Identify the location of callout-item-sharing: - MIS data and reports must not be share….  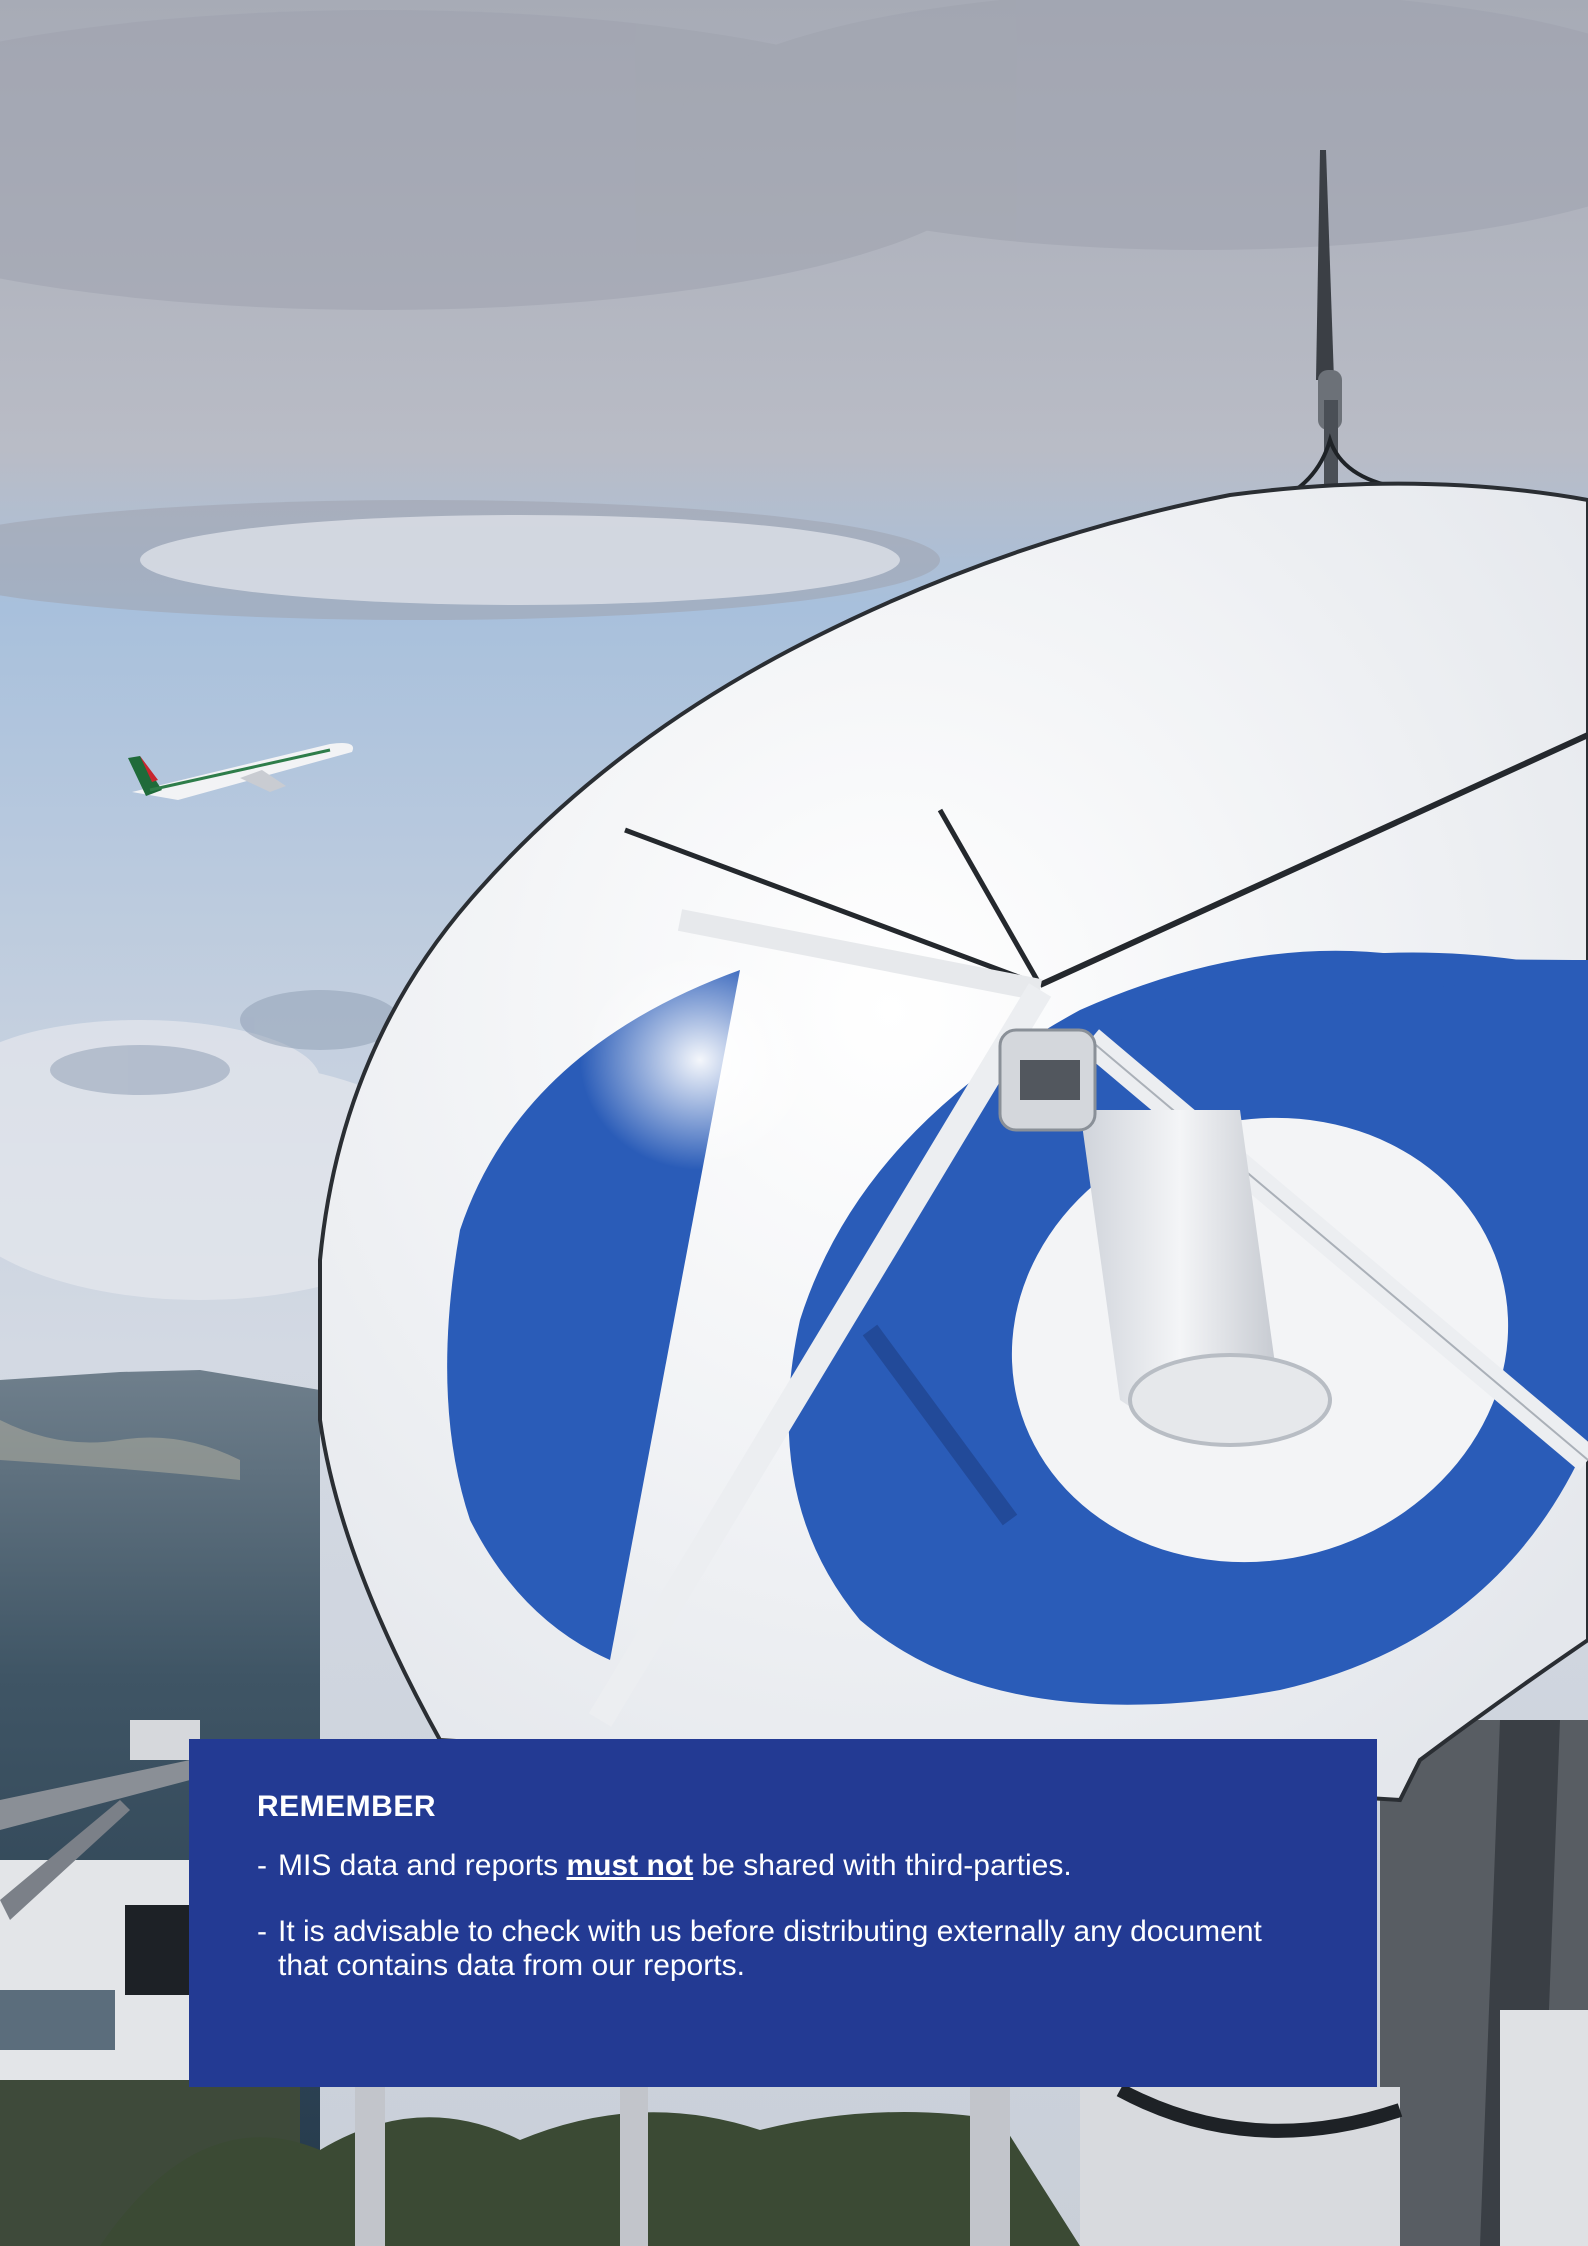
(783, 1866).